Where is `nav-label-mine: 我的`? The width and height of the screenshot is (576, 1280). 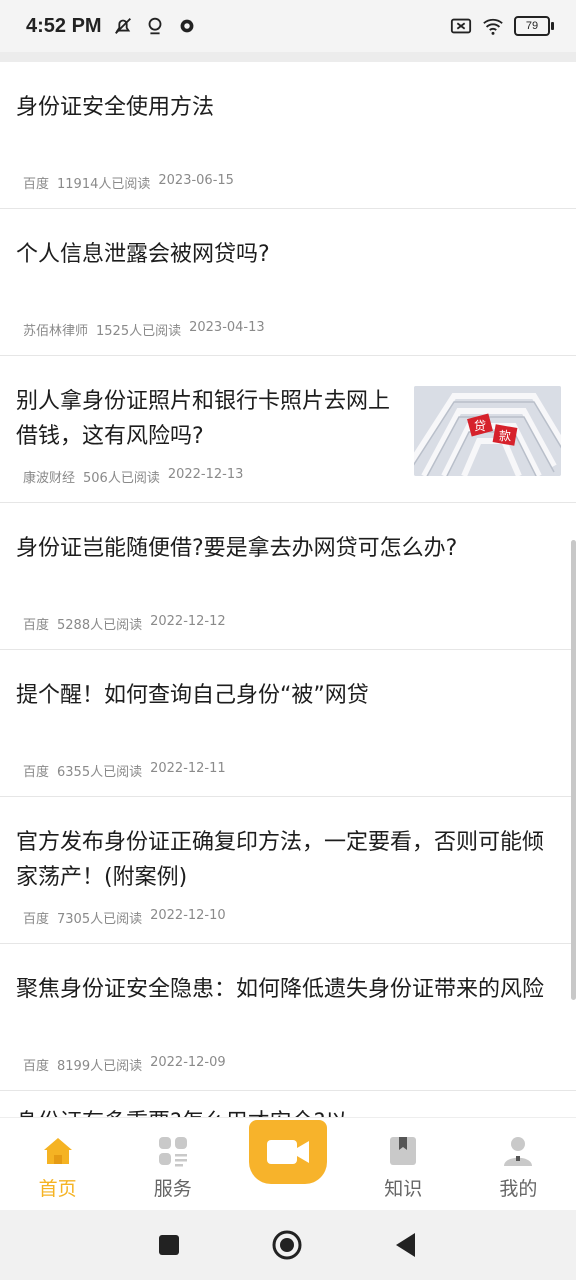 nav-label-mine: 我的 is located at coordinates (518, 1189).